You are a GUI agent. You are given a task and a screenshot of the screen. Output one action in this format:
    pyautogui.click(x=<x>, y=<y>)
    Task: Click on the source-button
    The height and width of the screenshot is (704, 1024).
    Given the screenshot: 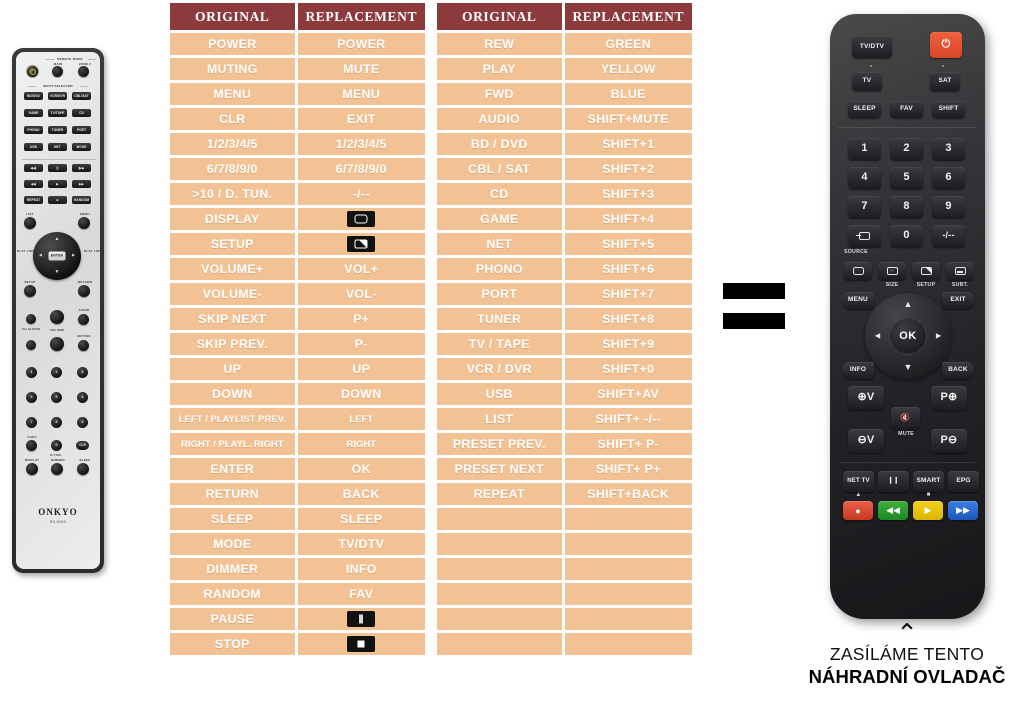 What is the action you would take?
    pyautogui.click(x=864, y=236)
    